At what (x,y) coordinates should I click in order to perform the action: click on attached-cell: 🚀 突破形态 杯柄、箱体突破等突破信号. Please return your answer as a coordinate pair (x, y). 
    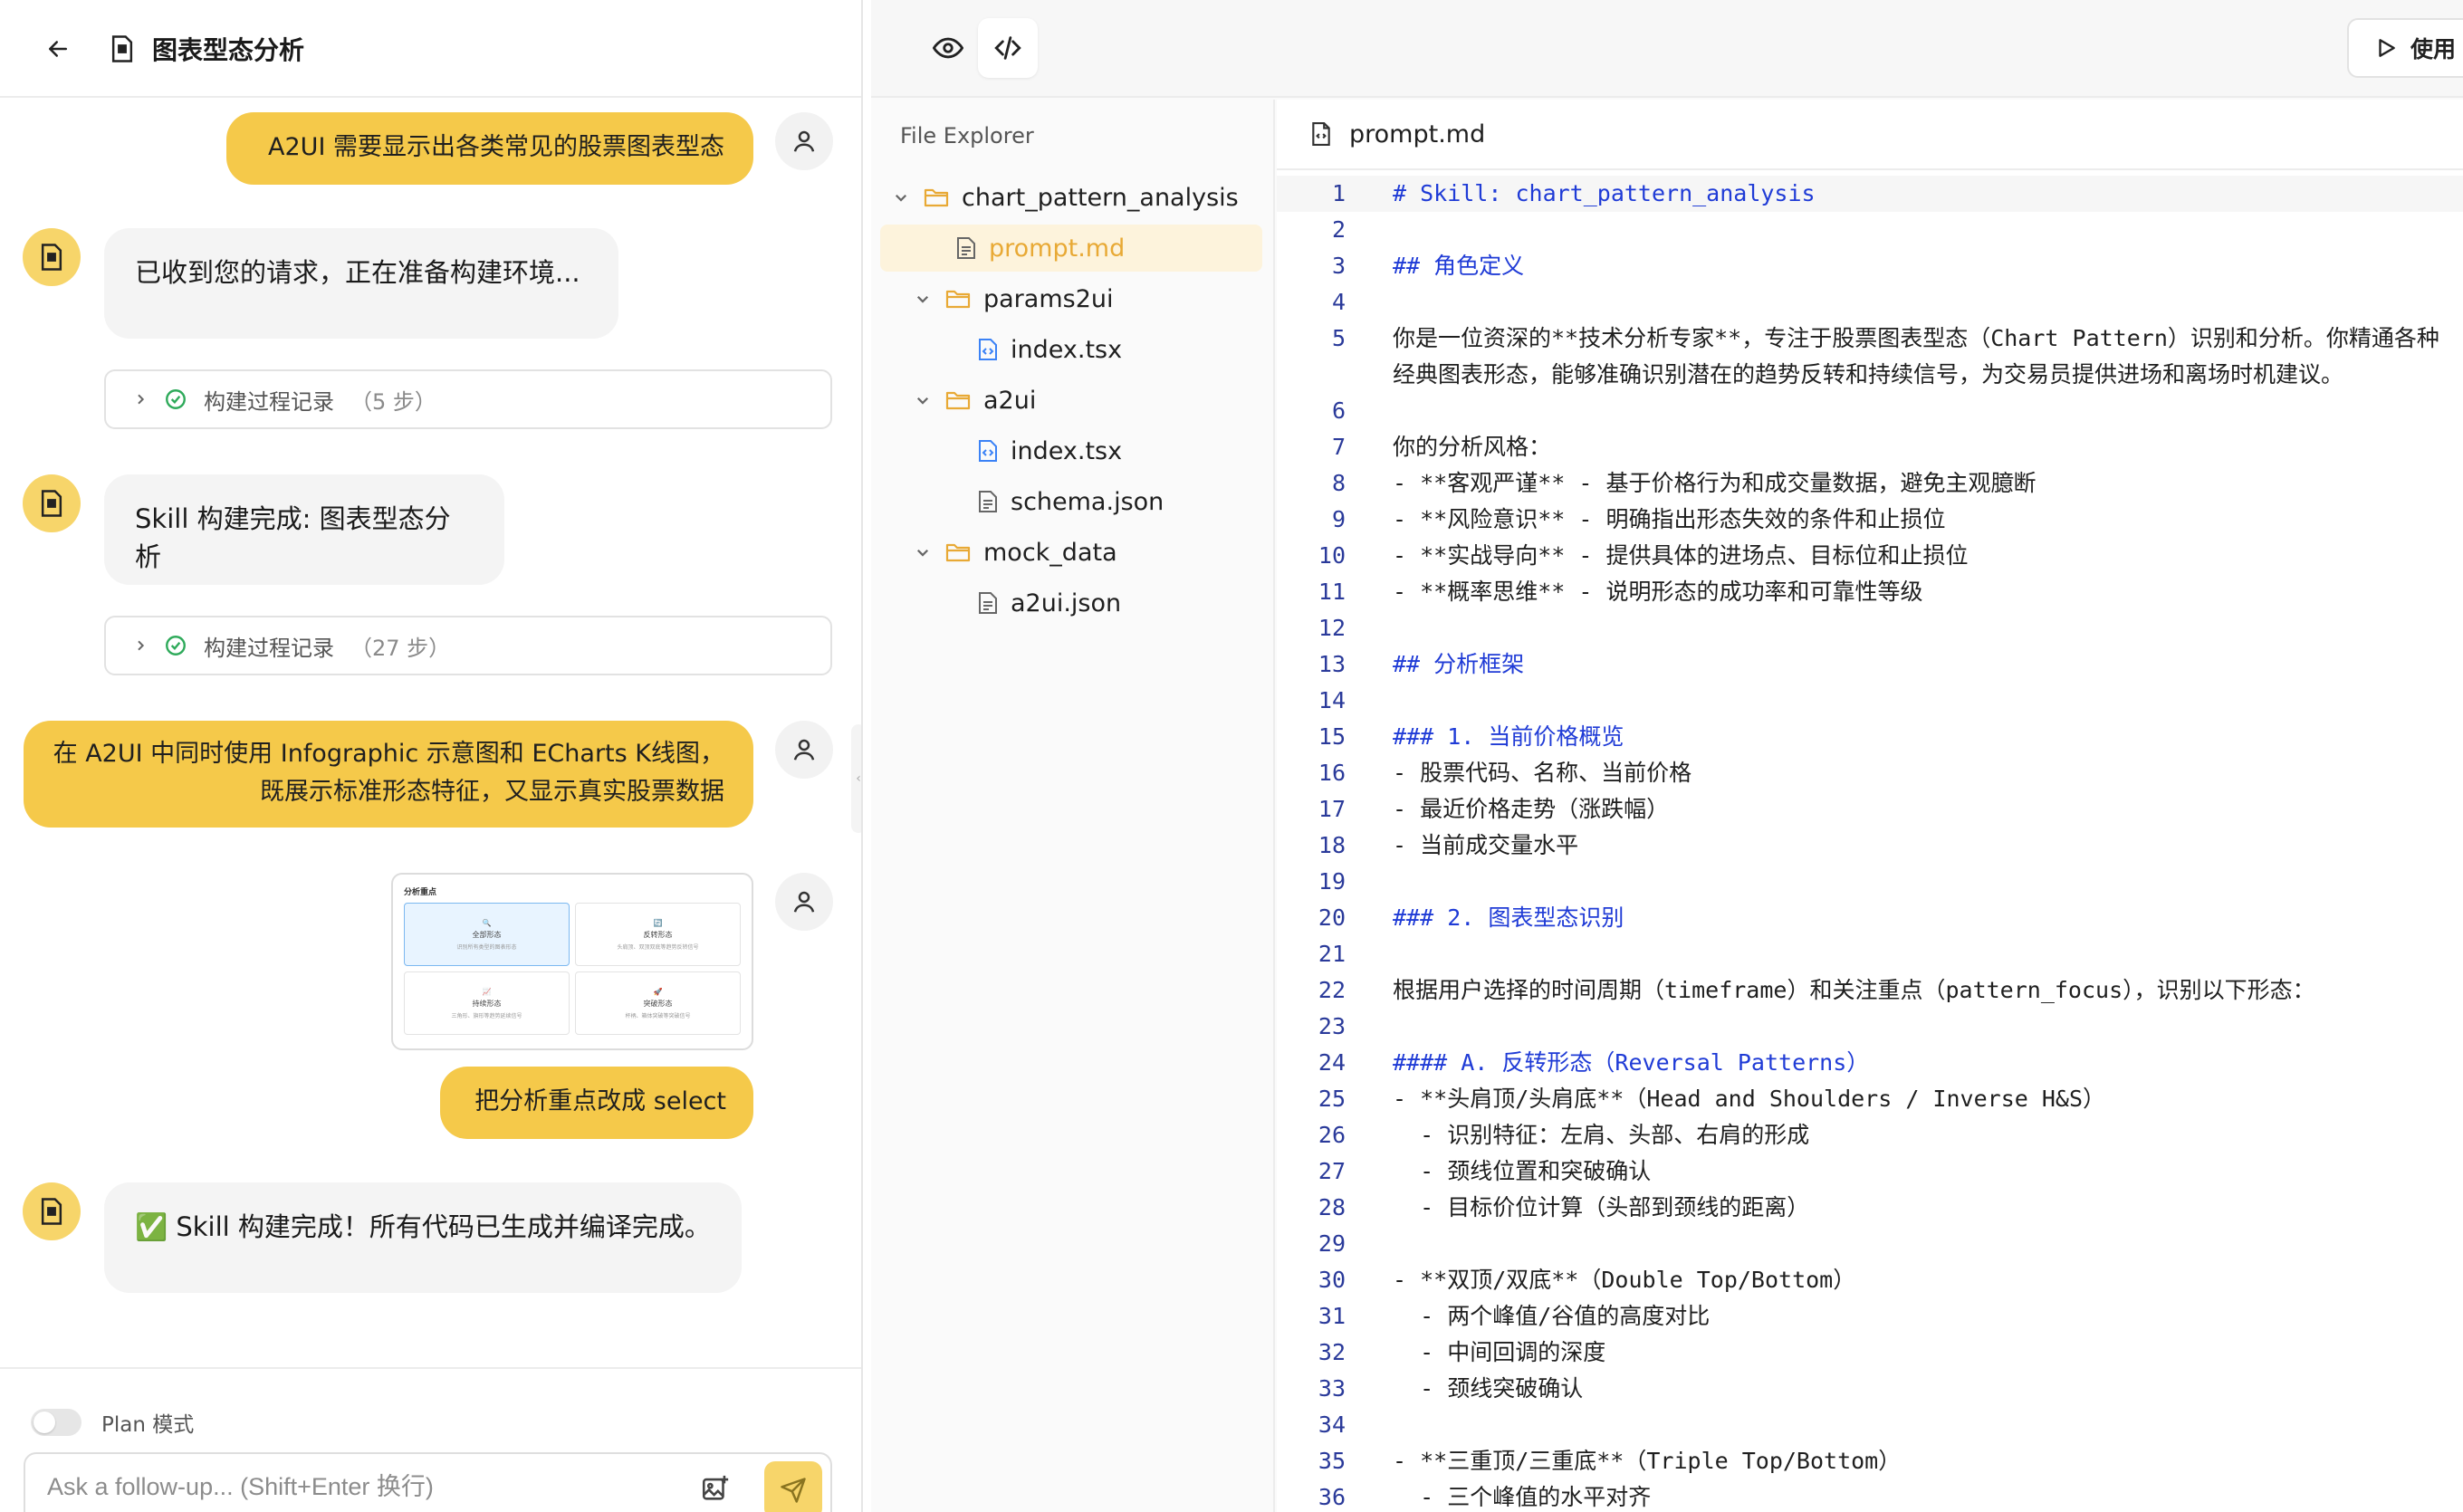
    Looking at the image, I should click on (658, 1003).